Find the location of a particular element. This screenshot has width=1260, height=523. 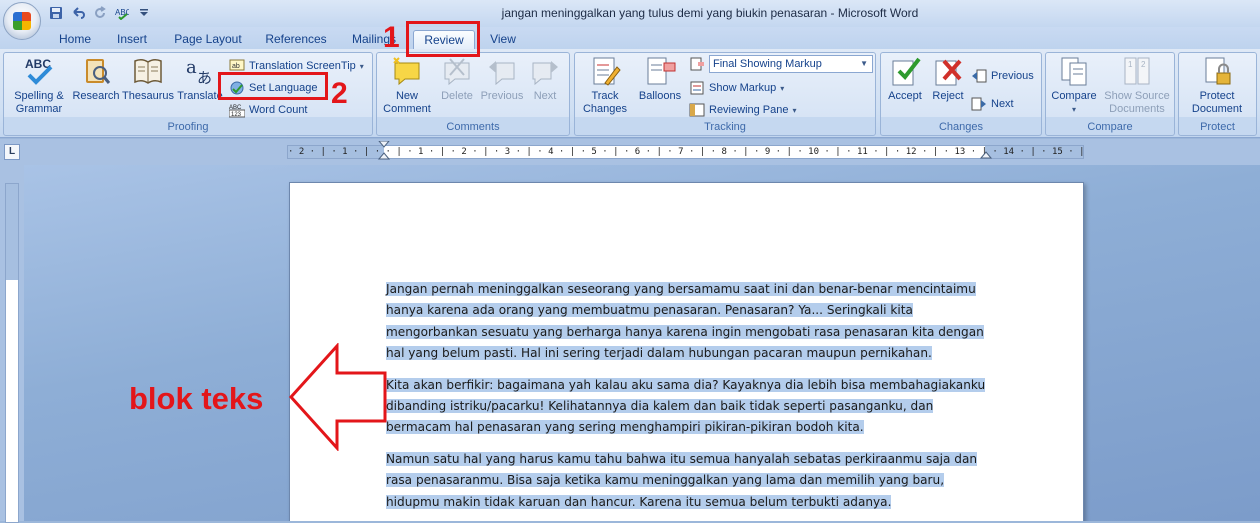

markup-view-dropdown: Final Showing Markup ▼ is located at coordinates (791, 64).